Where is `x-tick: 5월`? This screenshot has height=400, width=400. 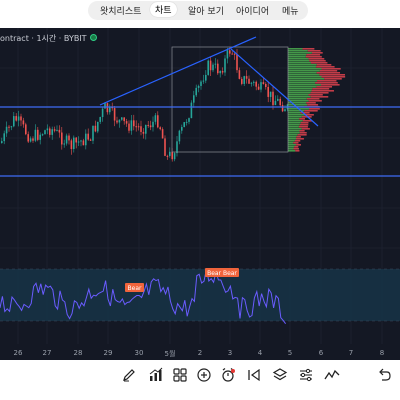
x-tick: 5월 is located at coordinates (170, 354).